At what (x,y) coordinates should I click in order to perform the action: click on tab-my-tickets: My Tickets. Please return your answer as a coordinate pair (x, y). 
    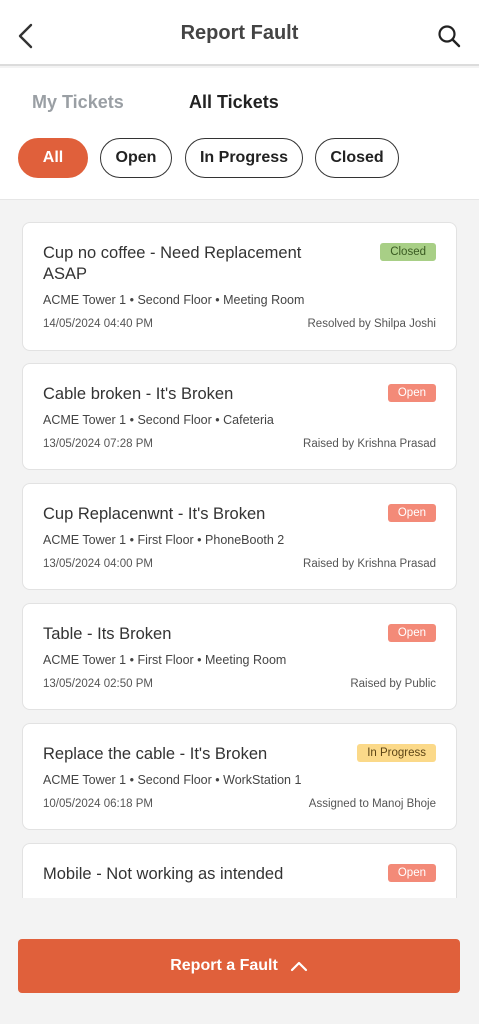
    Looking at the image, I should click on (78, 102).